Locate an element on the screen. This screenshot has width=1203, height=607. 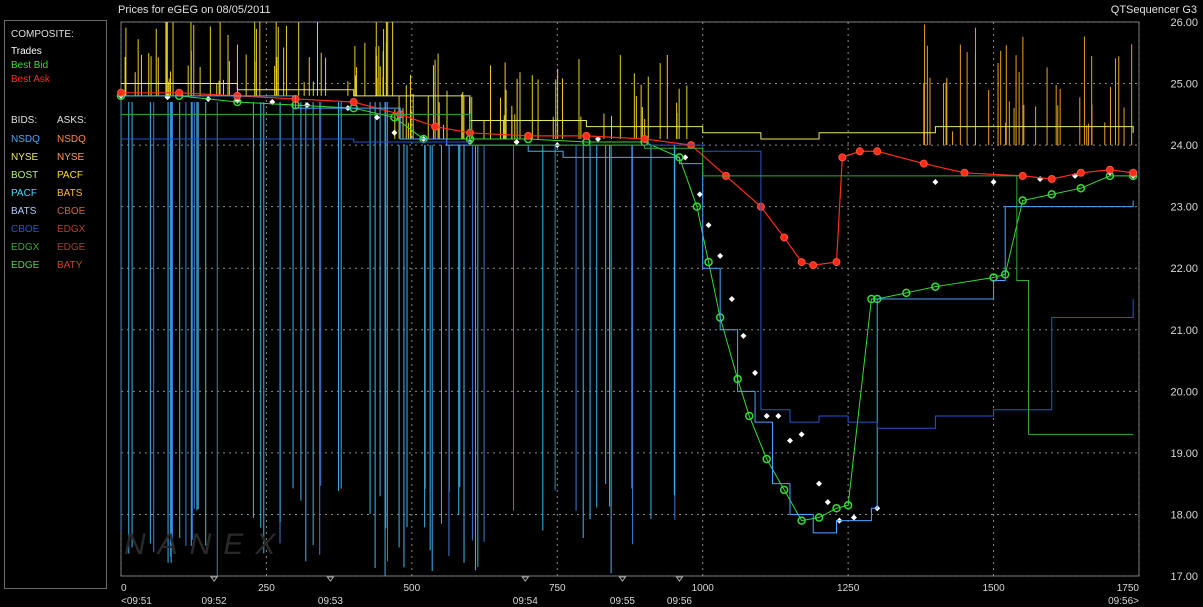
y-tick-label: 24.00 is located at coordinates (1184, 146).